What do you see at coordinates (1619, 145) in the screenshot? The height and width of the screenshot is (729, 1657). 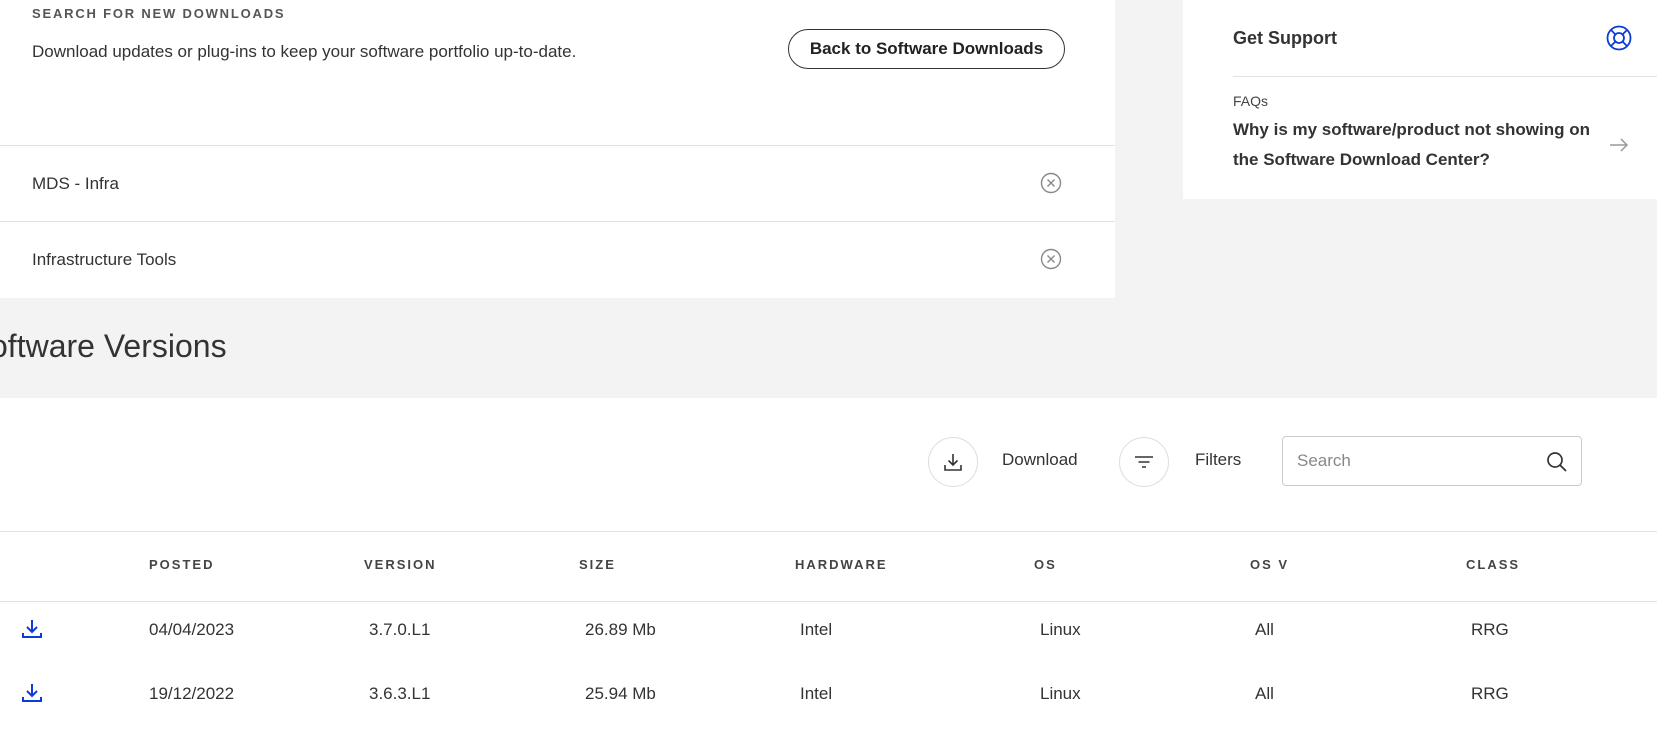 I see `arrow-right-icon` at bounding box center [1619, 145].